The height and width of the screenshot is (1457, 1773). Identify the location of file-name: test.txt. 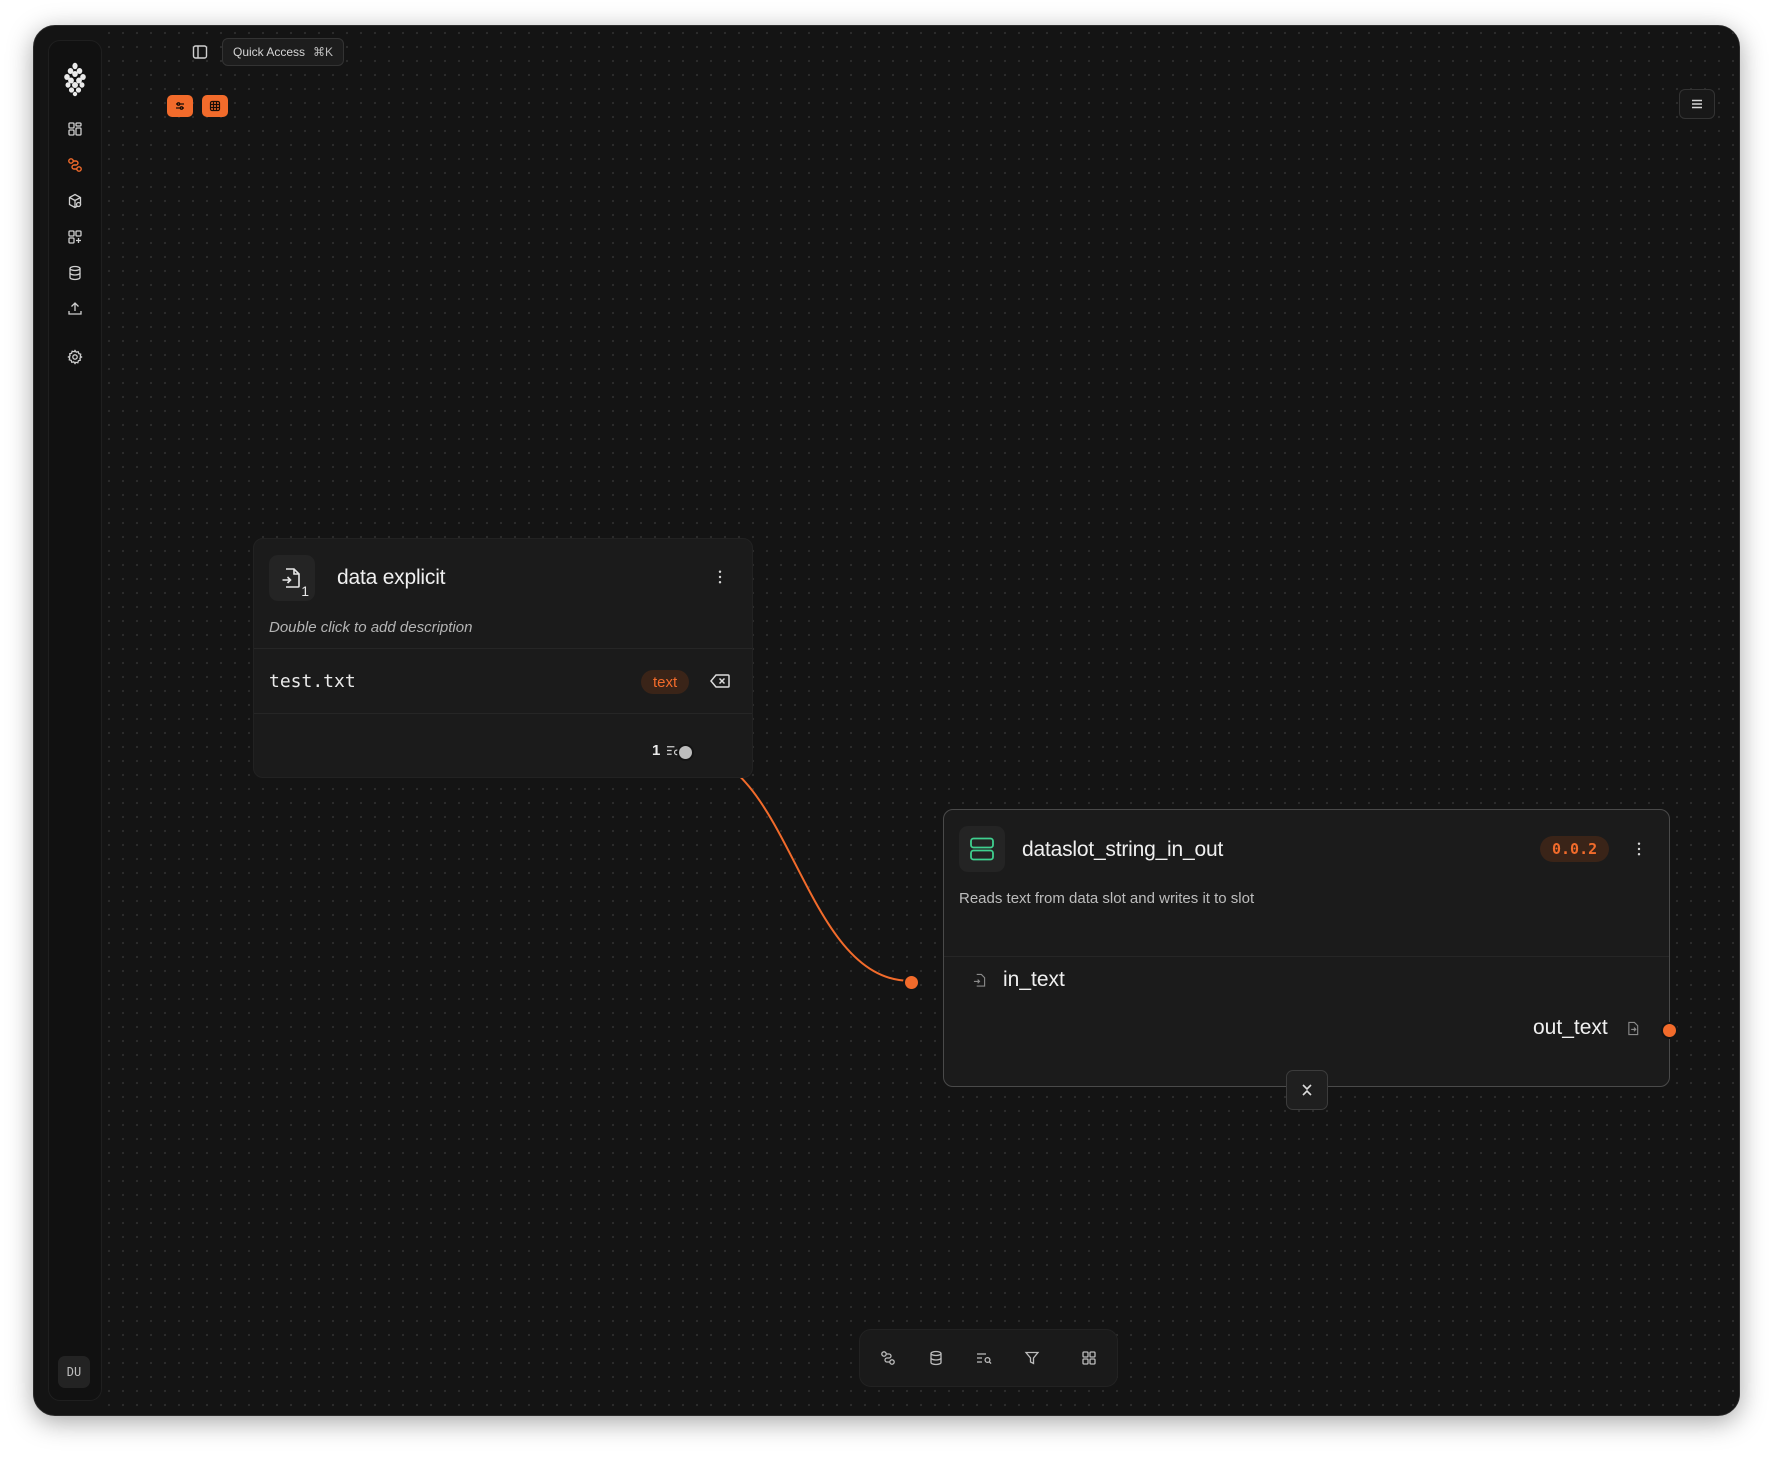
(312, 681).